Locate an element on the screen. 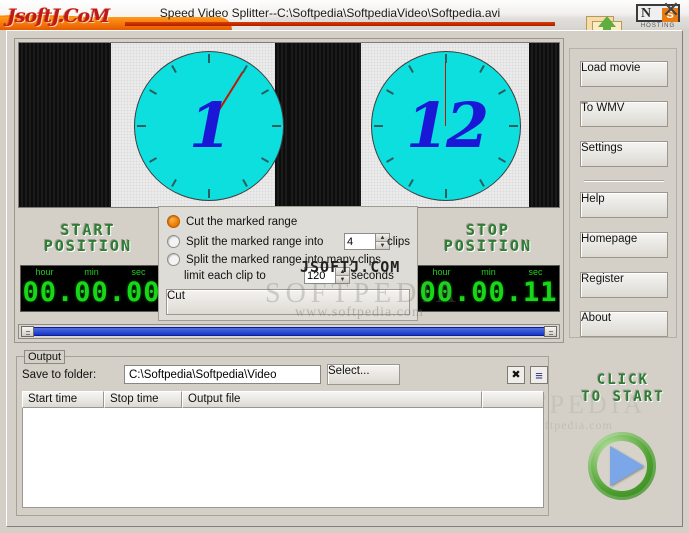 The height and width of the screenshot is (533, 689). clips-count-stepper: ▲ ▼ is located at coordinates (367, 241).